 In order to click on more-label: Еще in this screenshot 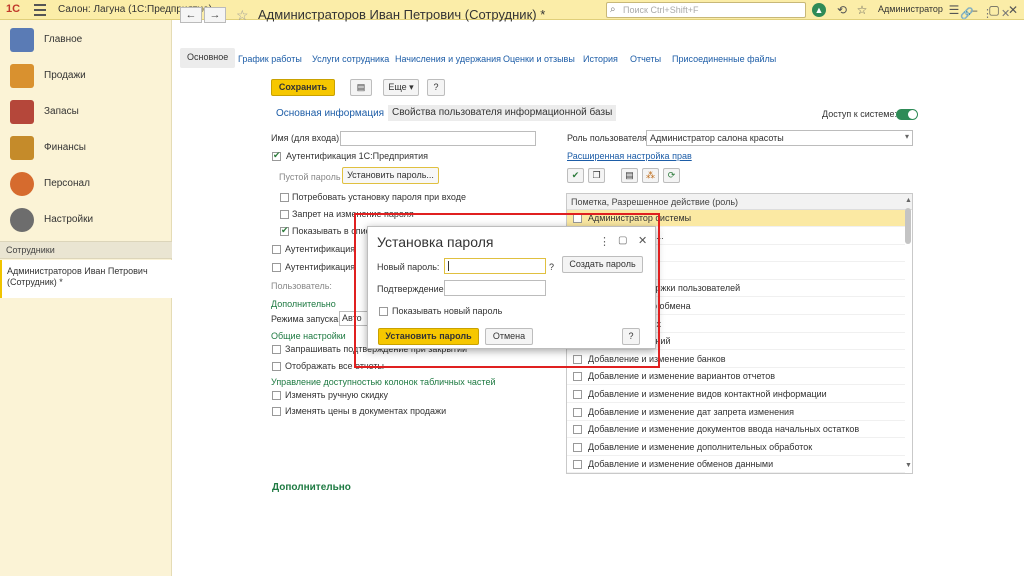, I will do `click(397, 87)`.